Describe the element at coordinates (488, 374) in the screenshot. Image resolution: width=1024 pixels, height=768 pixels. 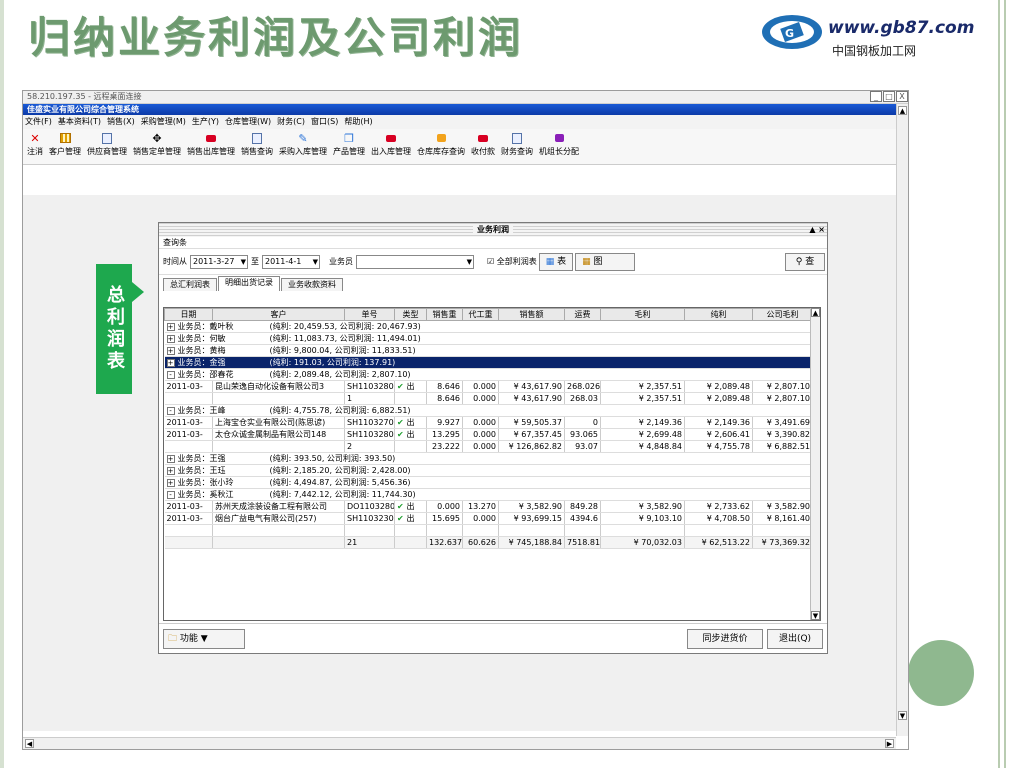
I see `group-row: - 业务员：邵春花 (纯利: 2,089.48, 公司利润: 2,807.10)` at that location.